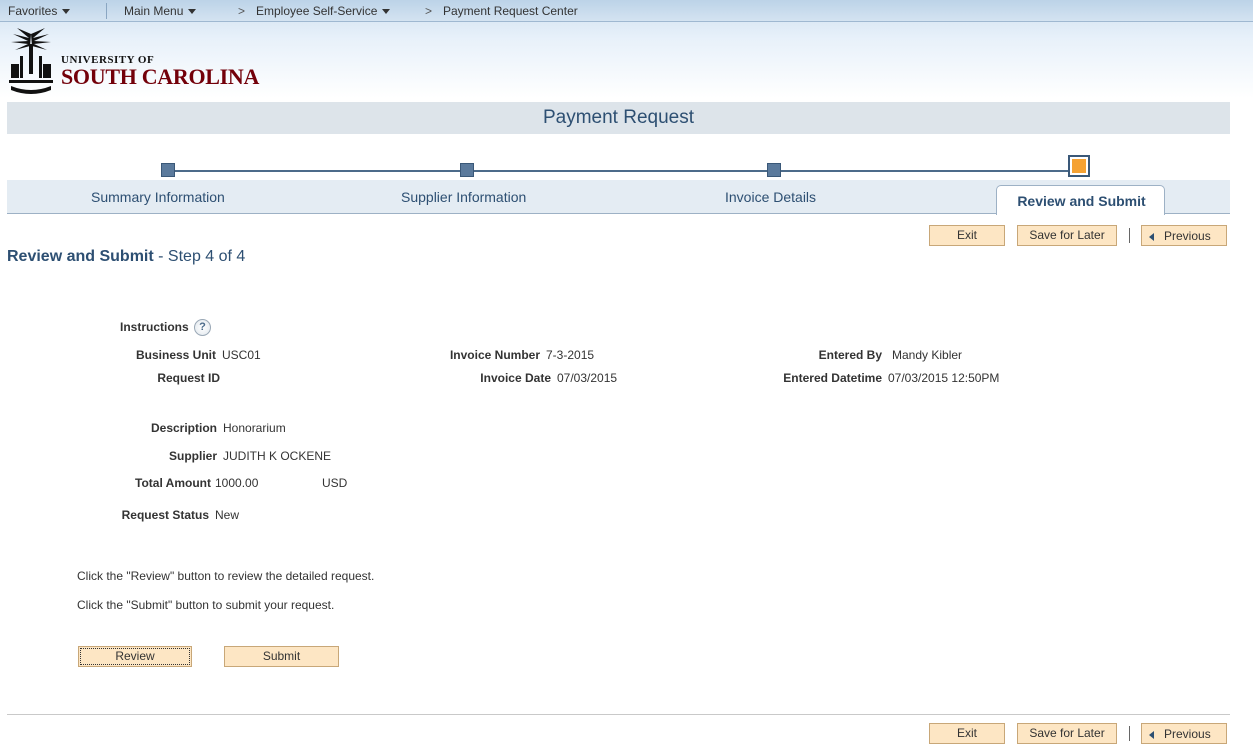 Image resolution: width=1253 pixels, height=744 pixels. What do you see at coordinates (165, 515) in the screenshot?
I see `request-status-label: Request Status` at bounding box center [165, 515].